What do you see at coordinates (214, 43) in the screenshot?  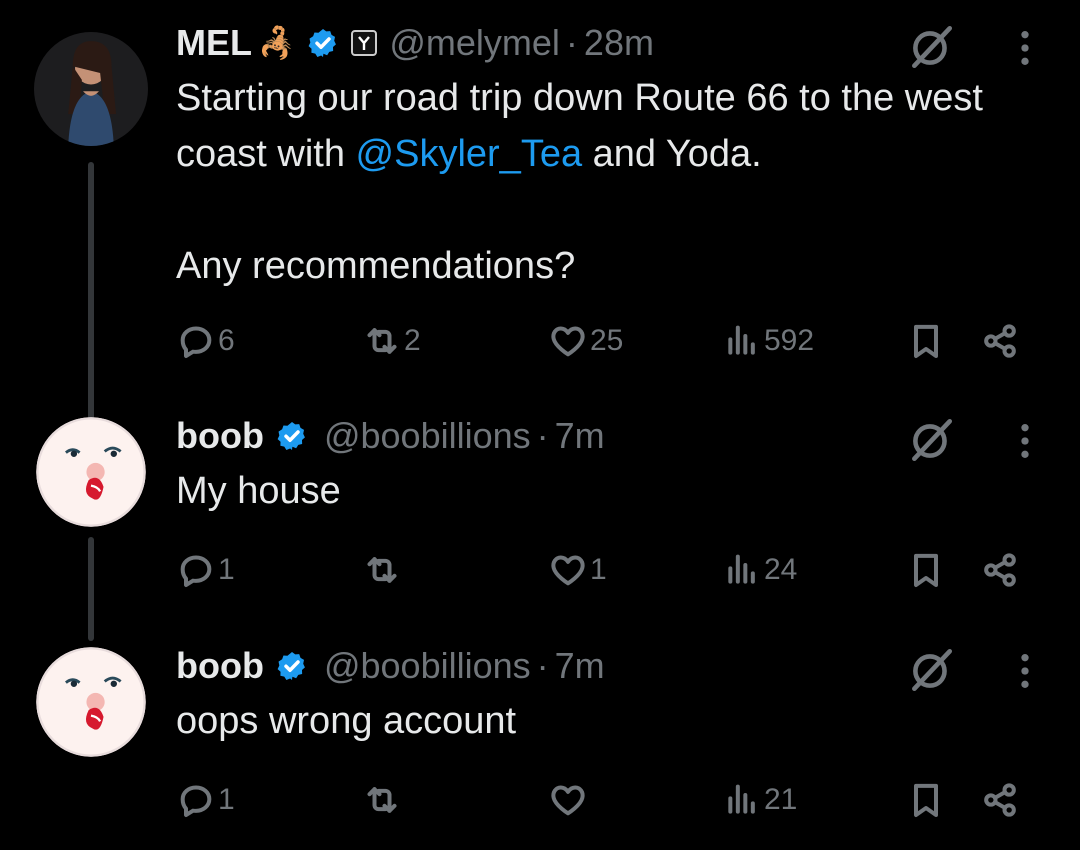 I see `display-name: MEL` at bounding box center [214, 43].